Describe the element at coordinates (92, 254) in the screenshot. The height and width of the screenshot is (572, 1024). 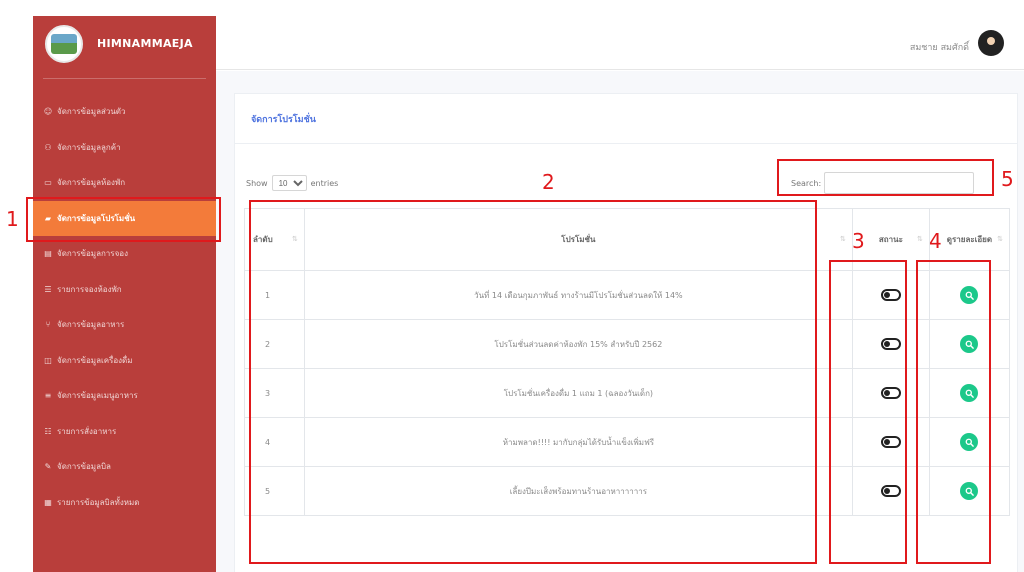
I see `sidebar-item-label: จัดการข้อมูลการจอง` at that location.